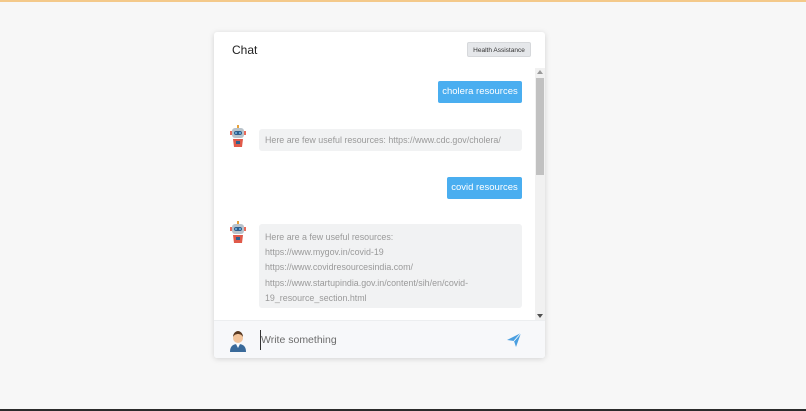 The image size is (806, 411). Describe the element at coordinates (540, 72) in the screenshot. I see `scroll-up-arrow-icon` at that location.